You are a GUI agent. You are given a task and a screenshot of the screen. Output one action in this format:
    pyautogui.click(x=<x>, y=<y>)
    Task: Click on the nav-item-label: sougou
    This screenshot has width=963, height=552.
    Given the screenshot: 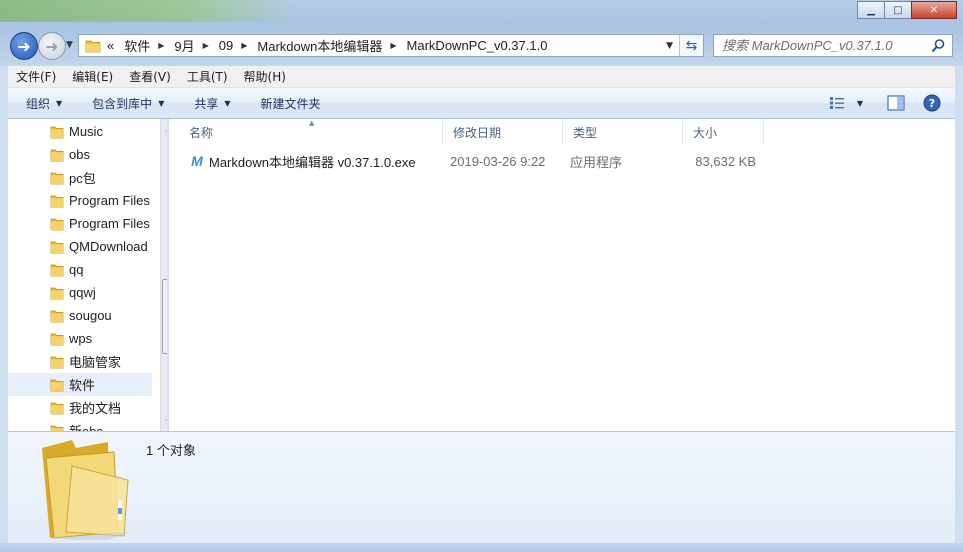 What is the action you would take?
    pyautogui.click(x=90, y=315)
    